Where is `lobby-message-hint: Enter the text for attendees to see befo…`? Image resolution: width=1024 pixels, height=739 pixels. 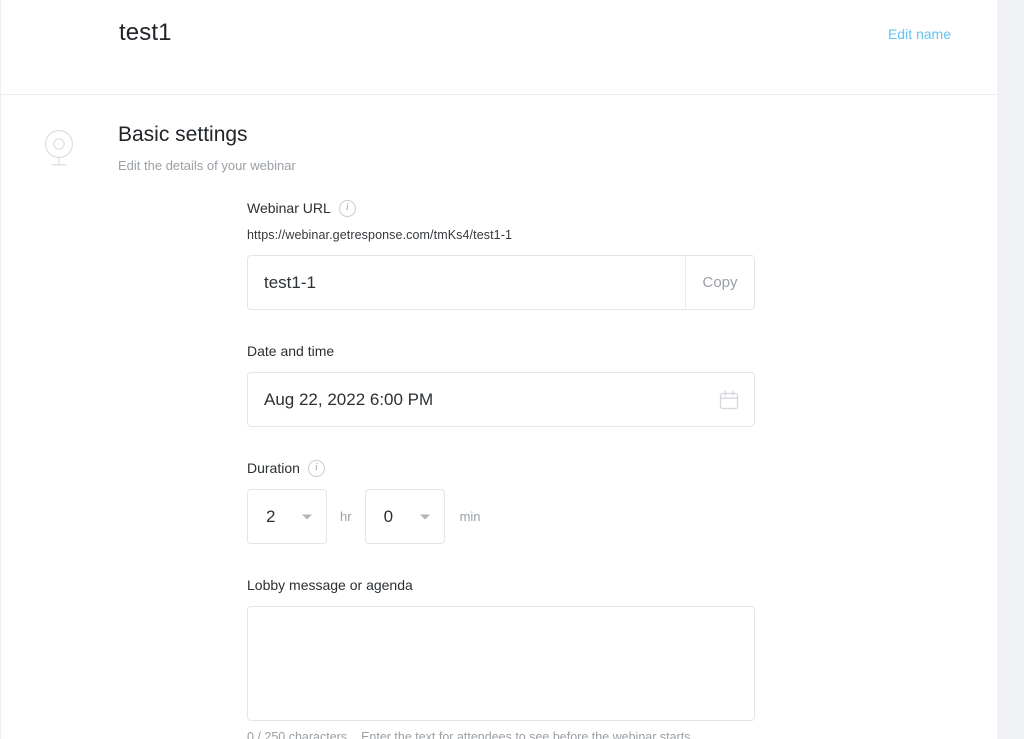
lobby-message-hint: Enter the text for attendees to see befo… is located at coordinates (526, 734).